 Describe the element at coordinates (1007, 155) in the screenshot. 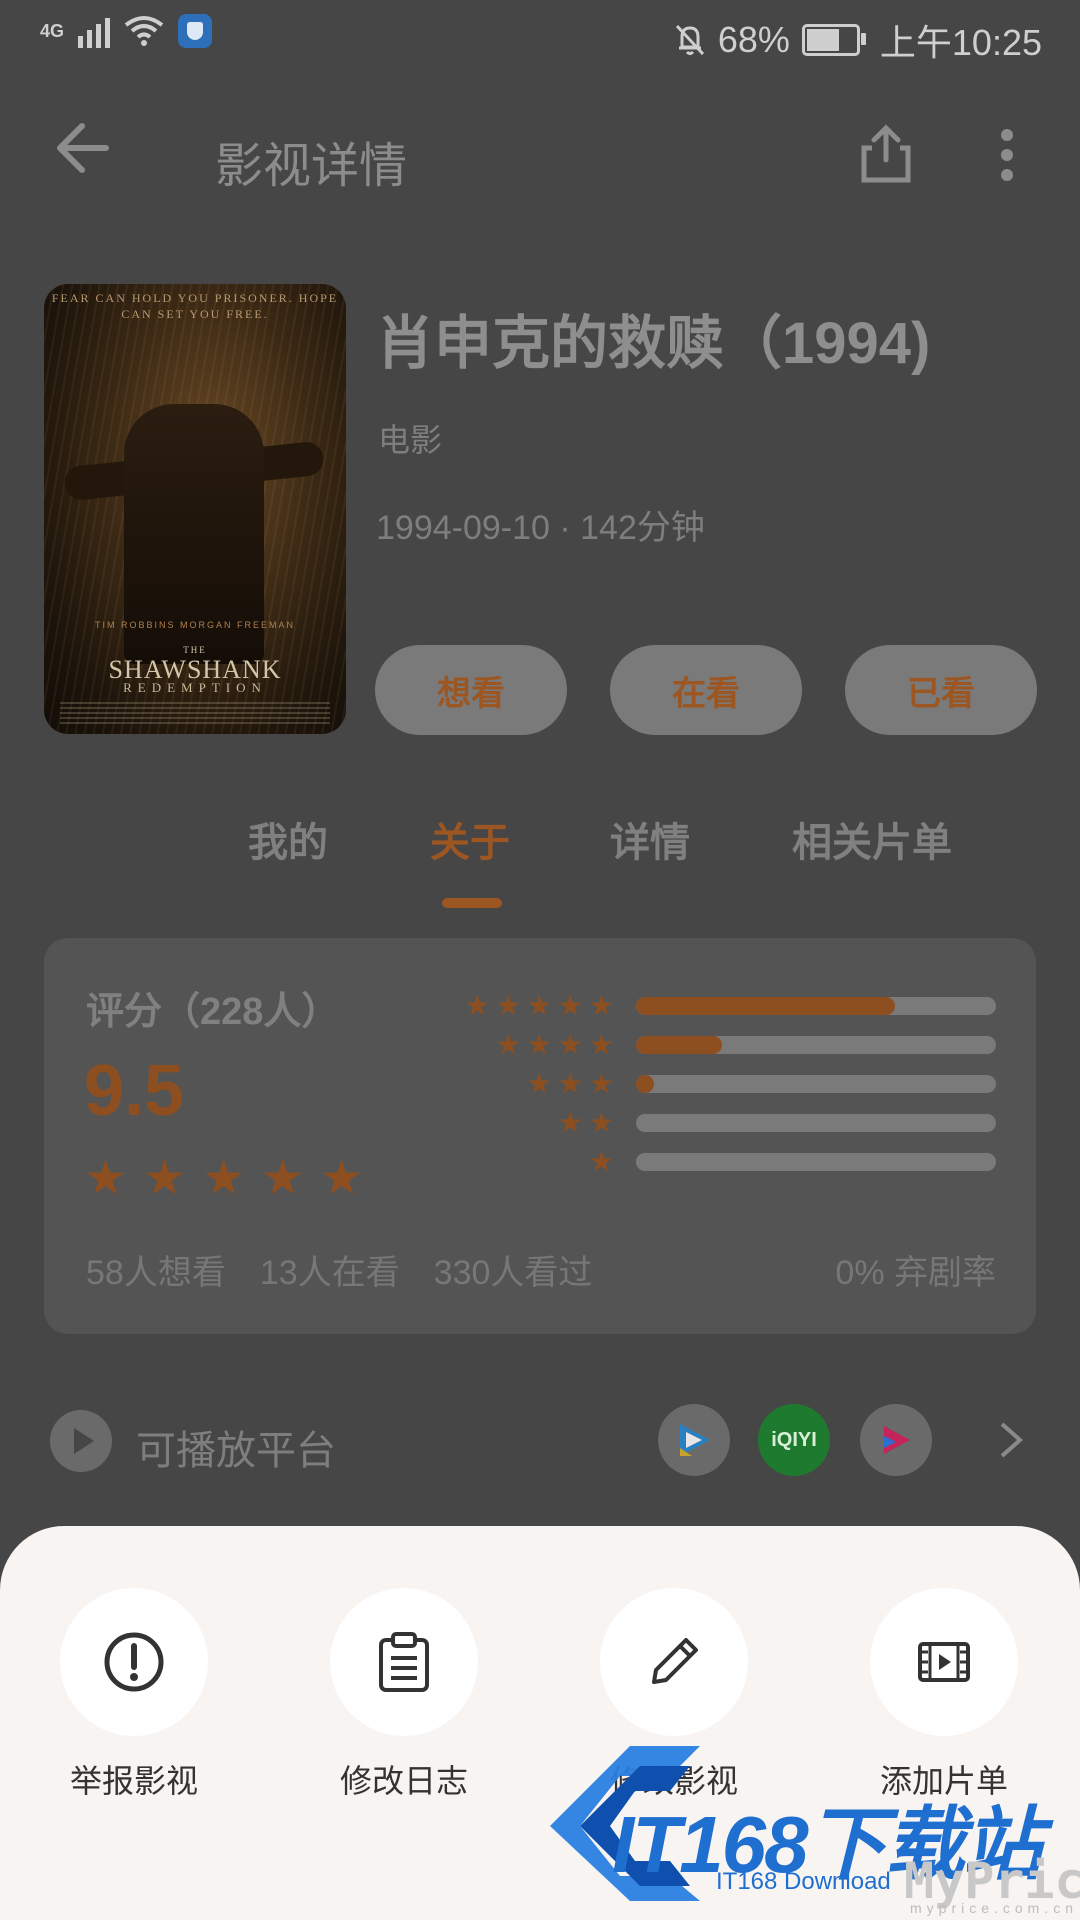

I see `more-vertical-icon` at that location.